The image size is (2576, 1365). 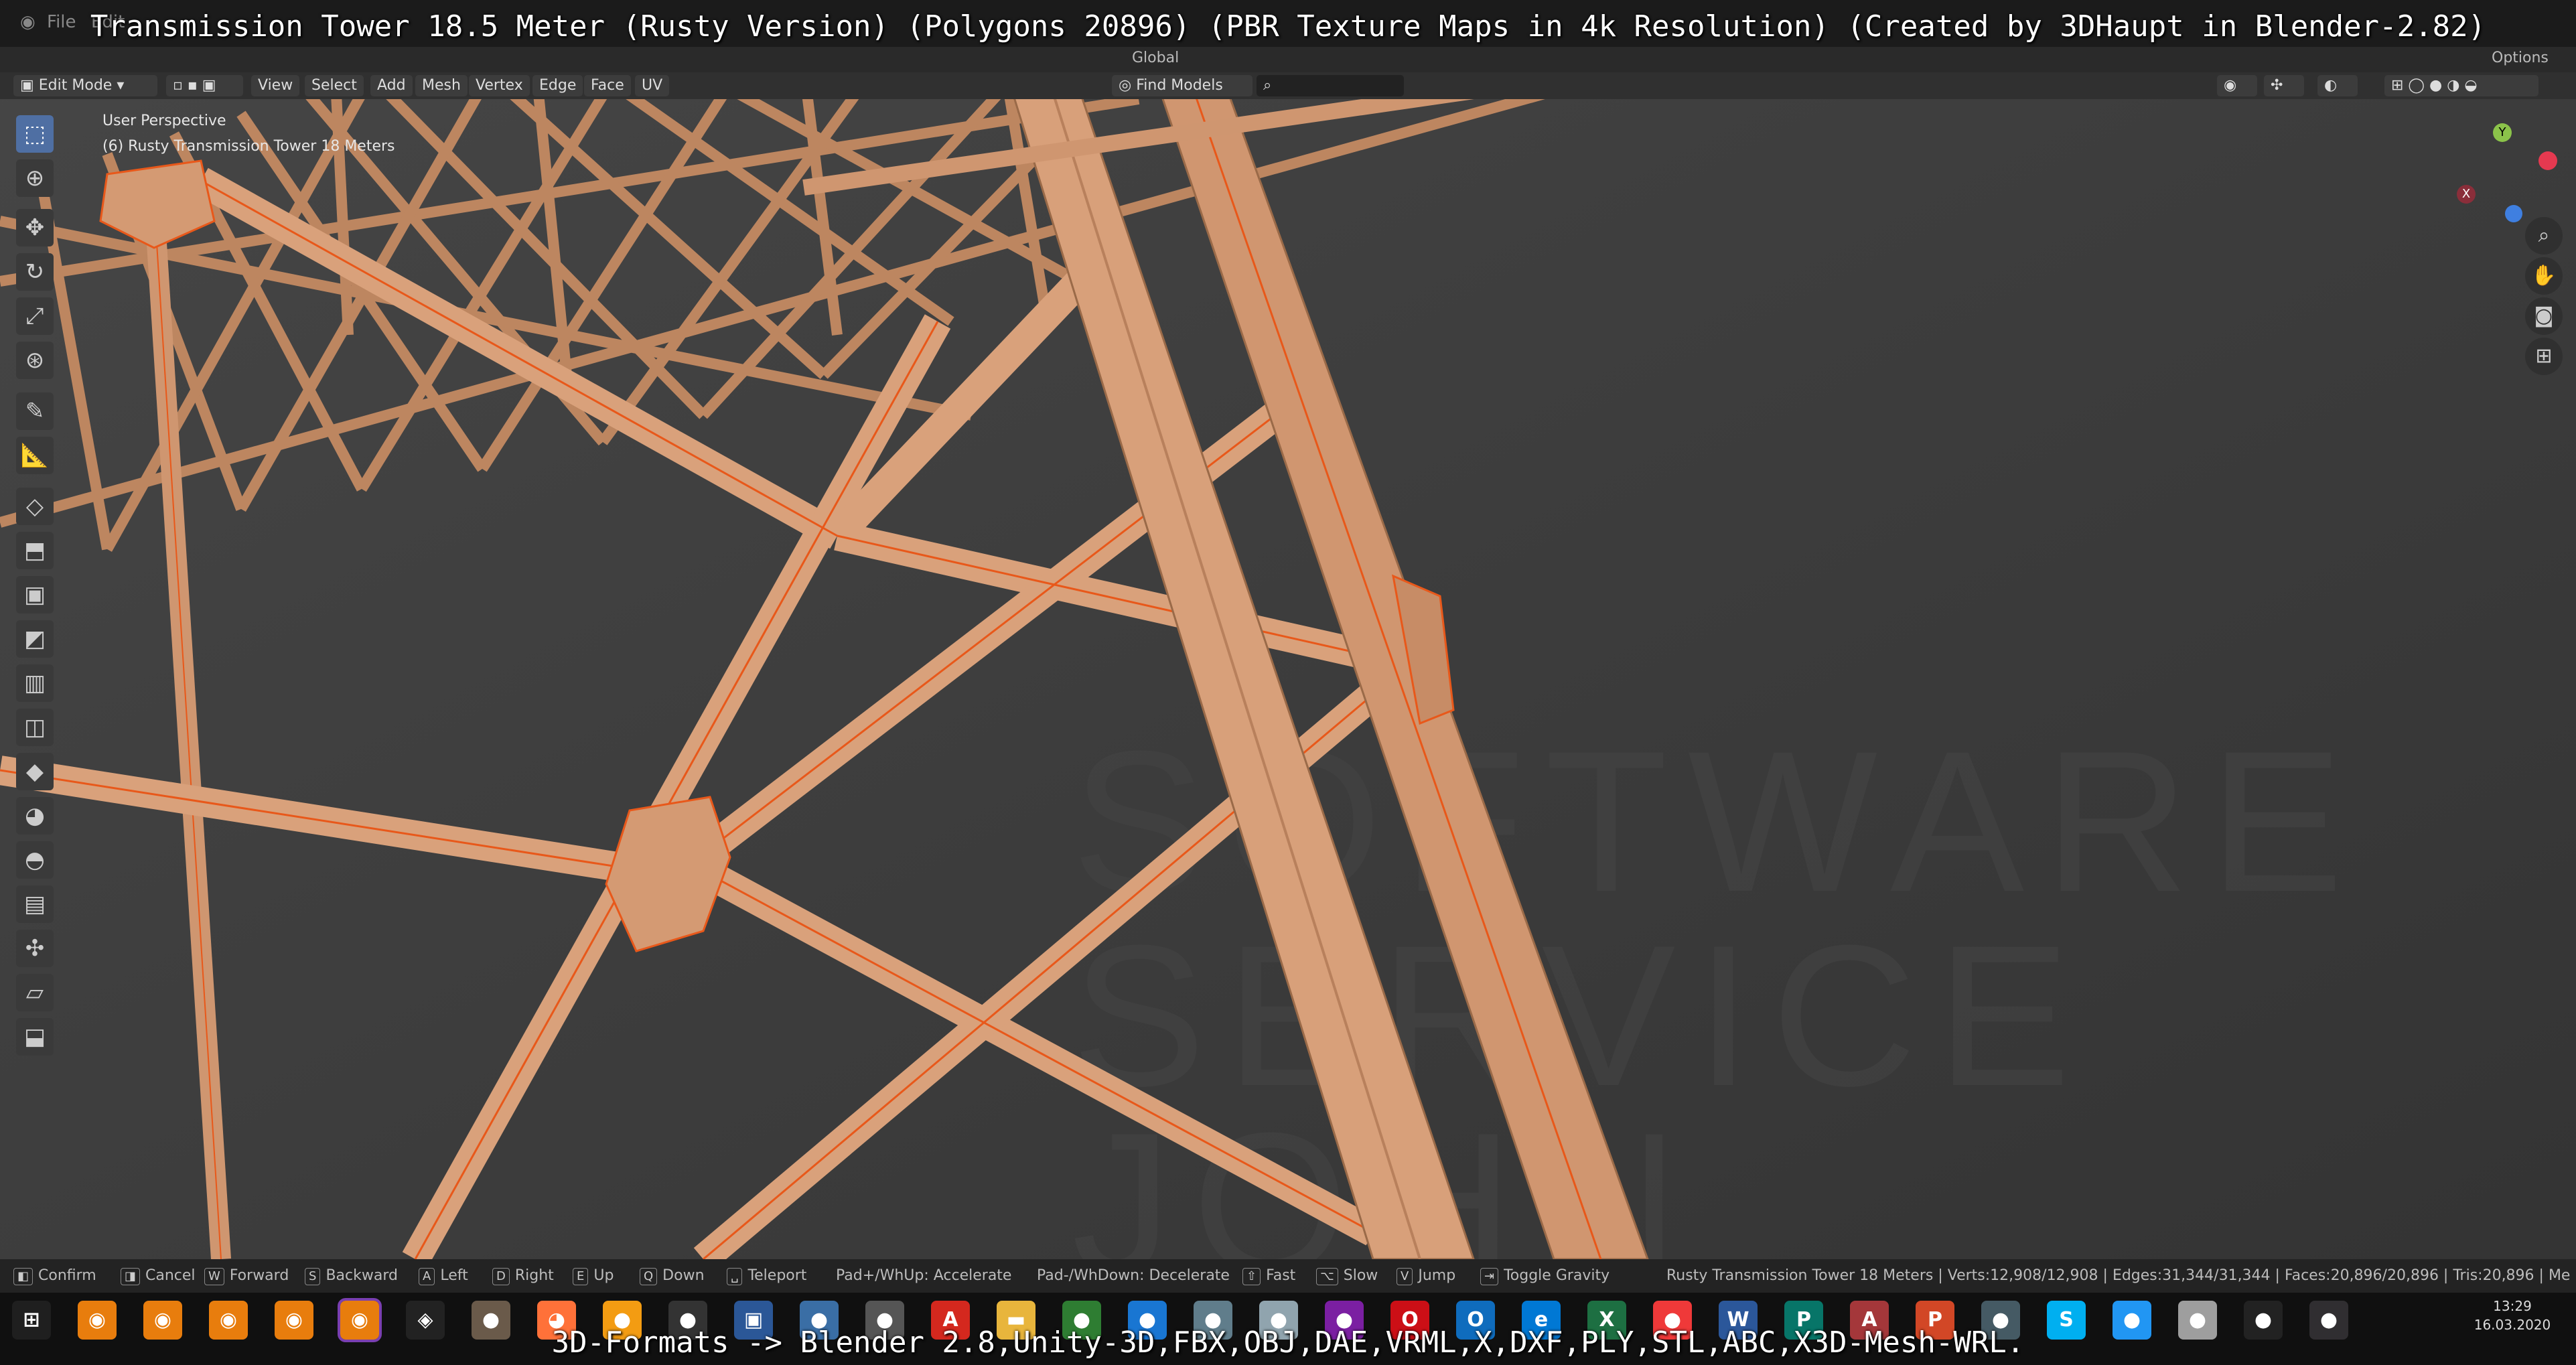 What do you see at coordinates (35, 860) in the screenshot?
I see `smooth-icon: ◓` at bounding box center [35, 860].